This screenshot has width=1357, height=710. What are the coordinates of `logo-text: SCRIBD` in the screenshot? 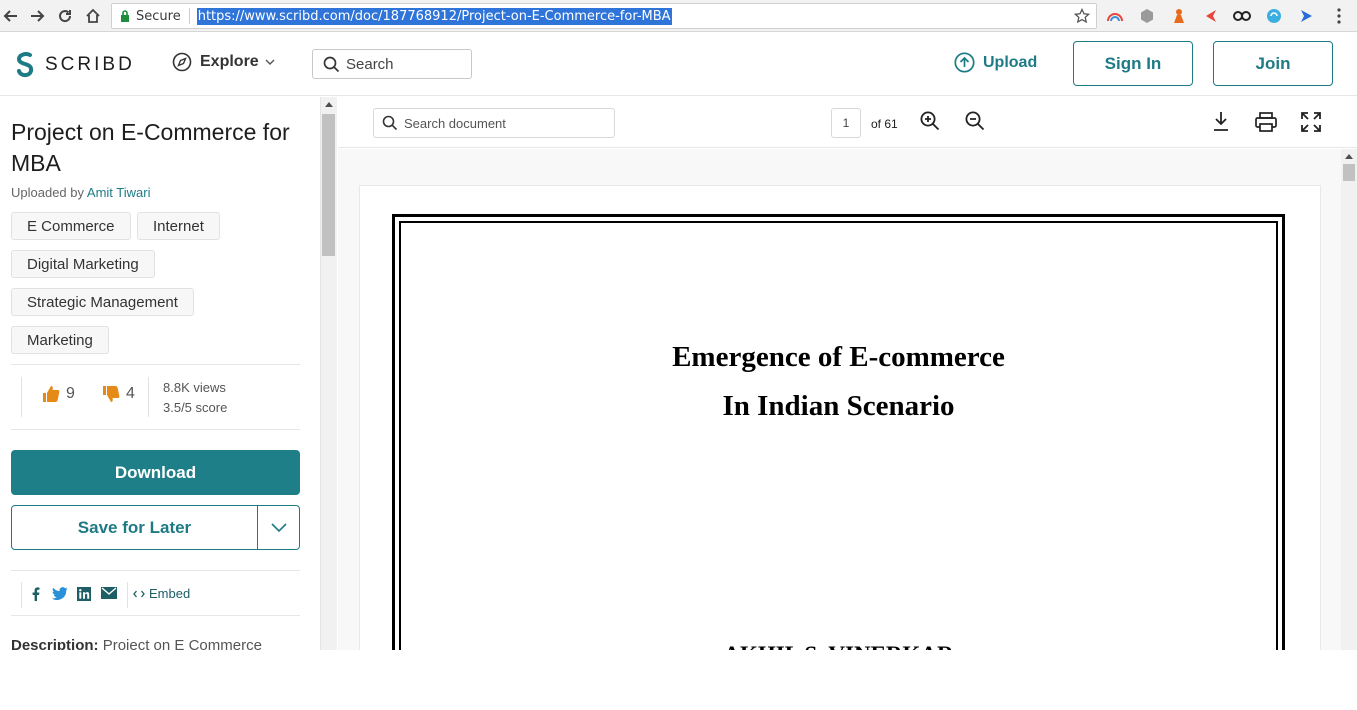 It's located at (90, 64).